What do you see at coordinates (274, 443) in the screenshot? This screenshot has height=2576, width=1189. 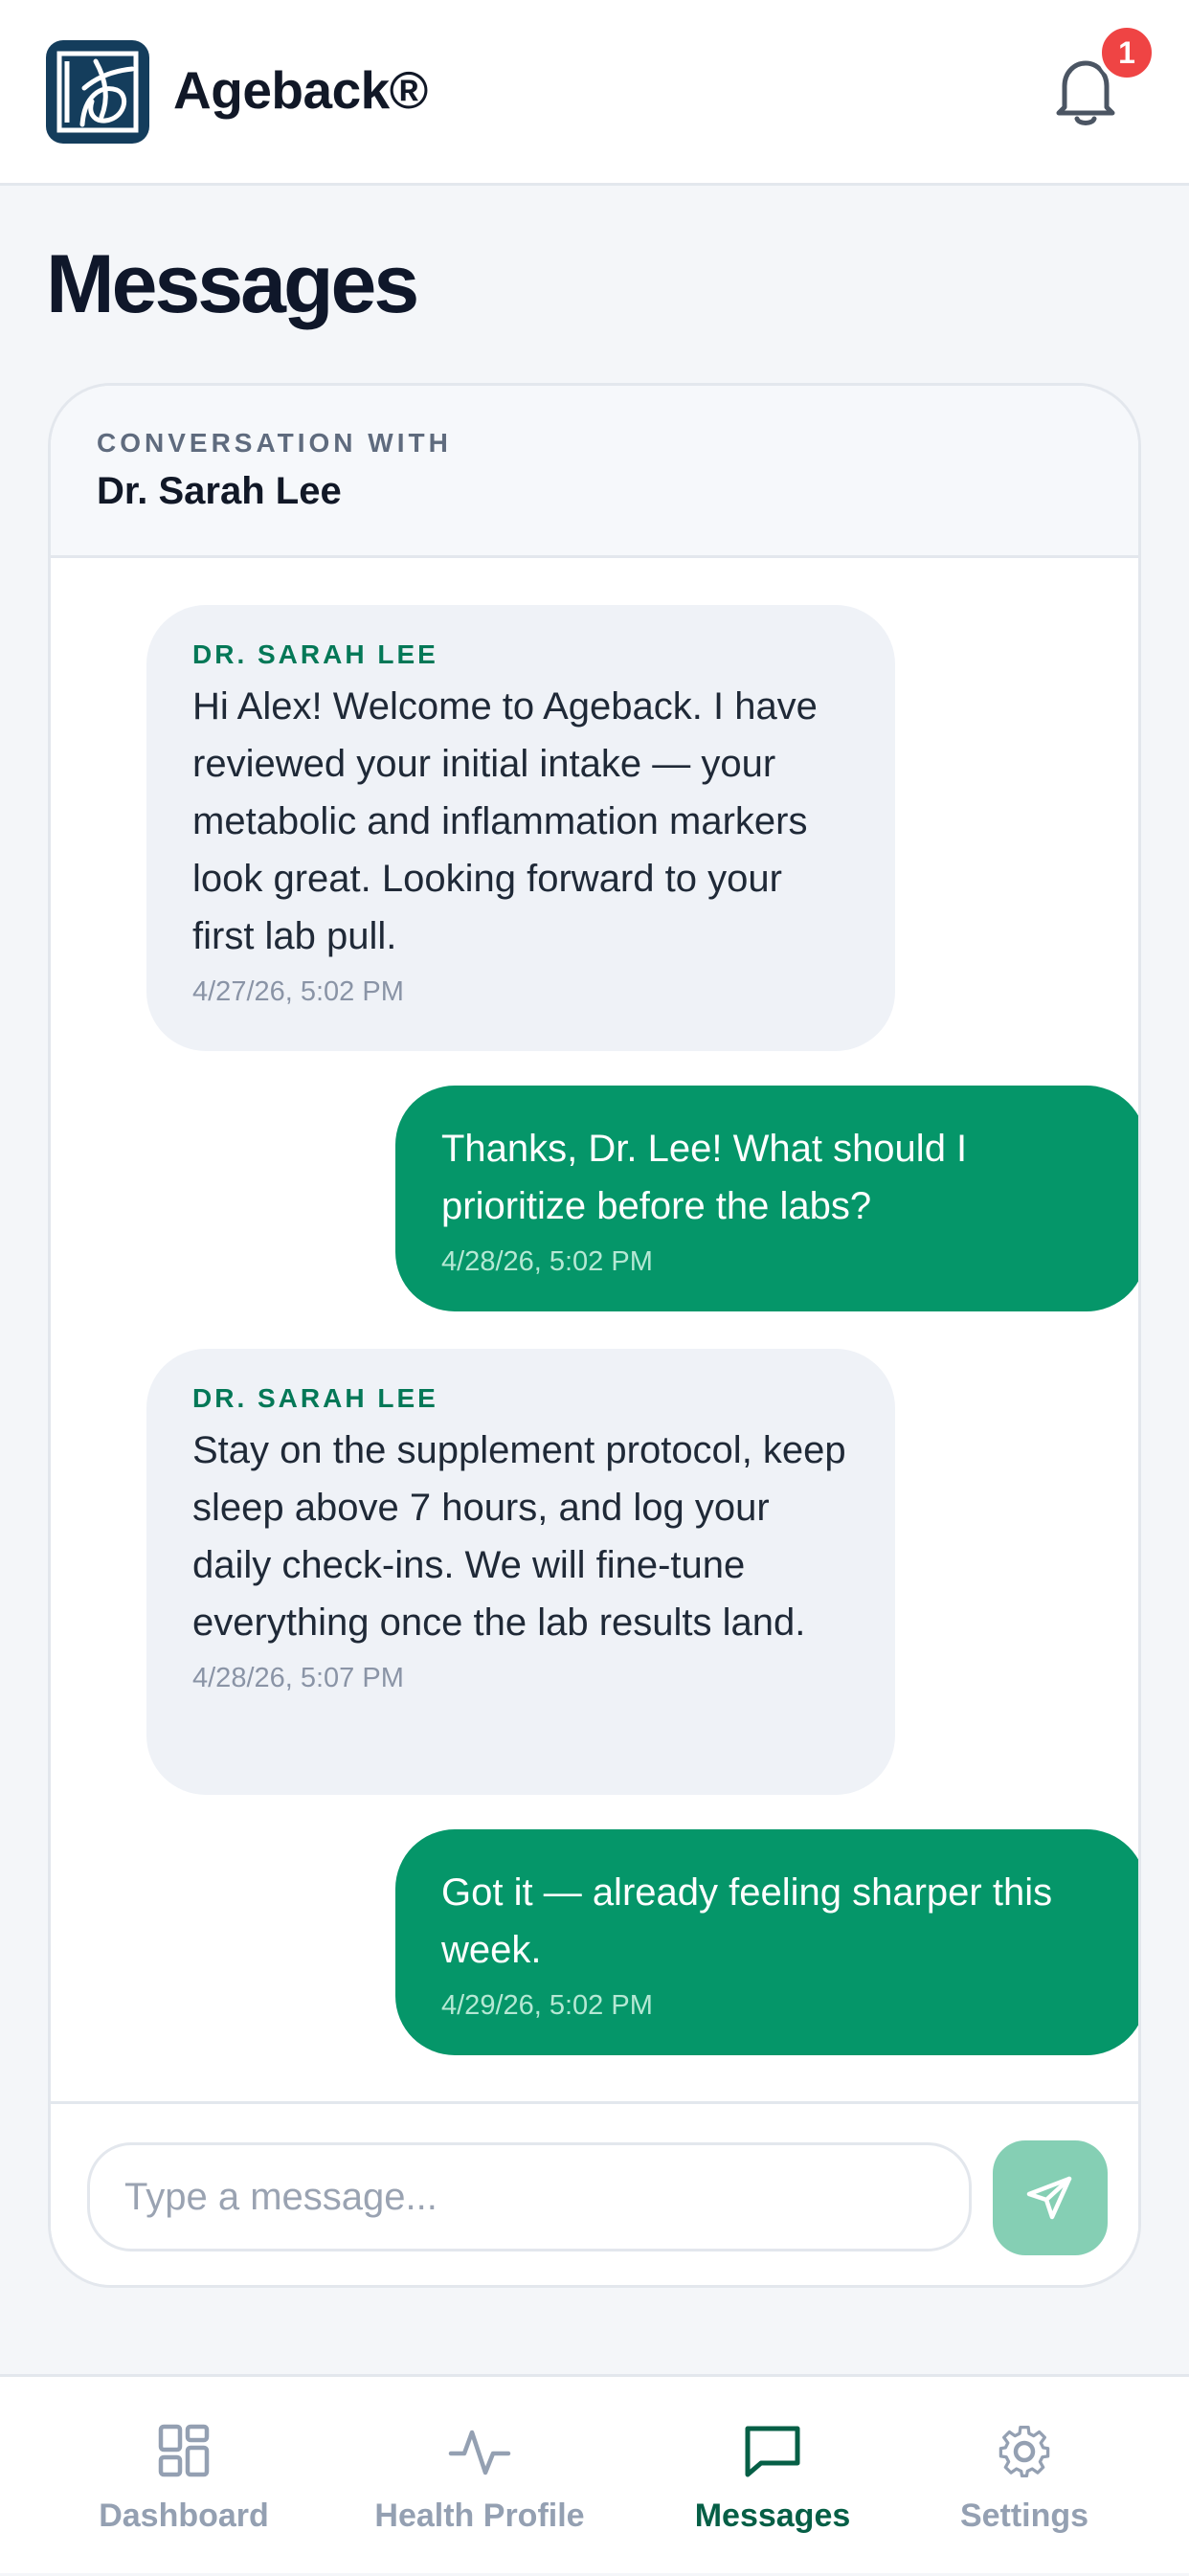 I see `conversation-label: CONVERSATION WITH` at bounding box center [274, 443].